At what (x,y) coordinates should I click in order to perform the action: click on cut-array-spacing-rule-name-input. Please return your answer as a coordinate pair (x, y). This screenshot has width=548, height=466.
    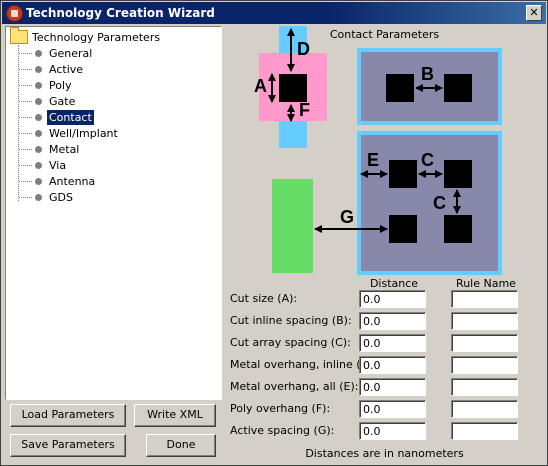
    Looking at the image, I should click on (484, 343).